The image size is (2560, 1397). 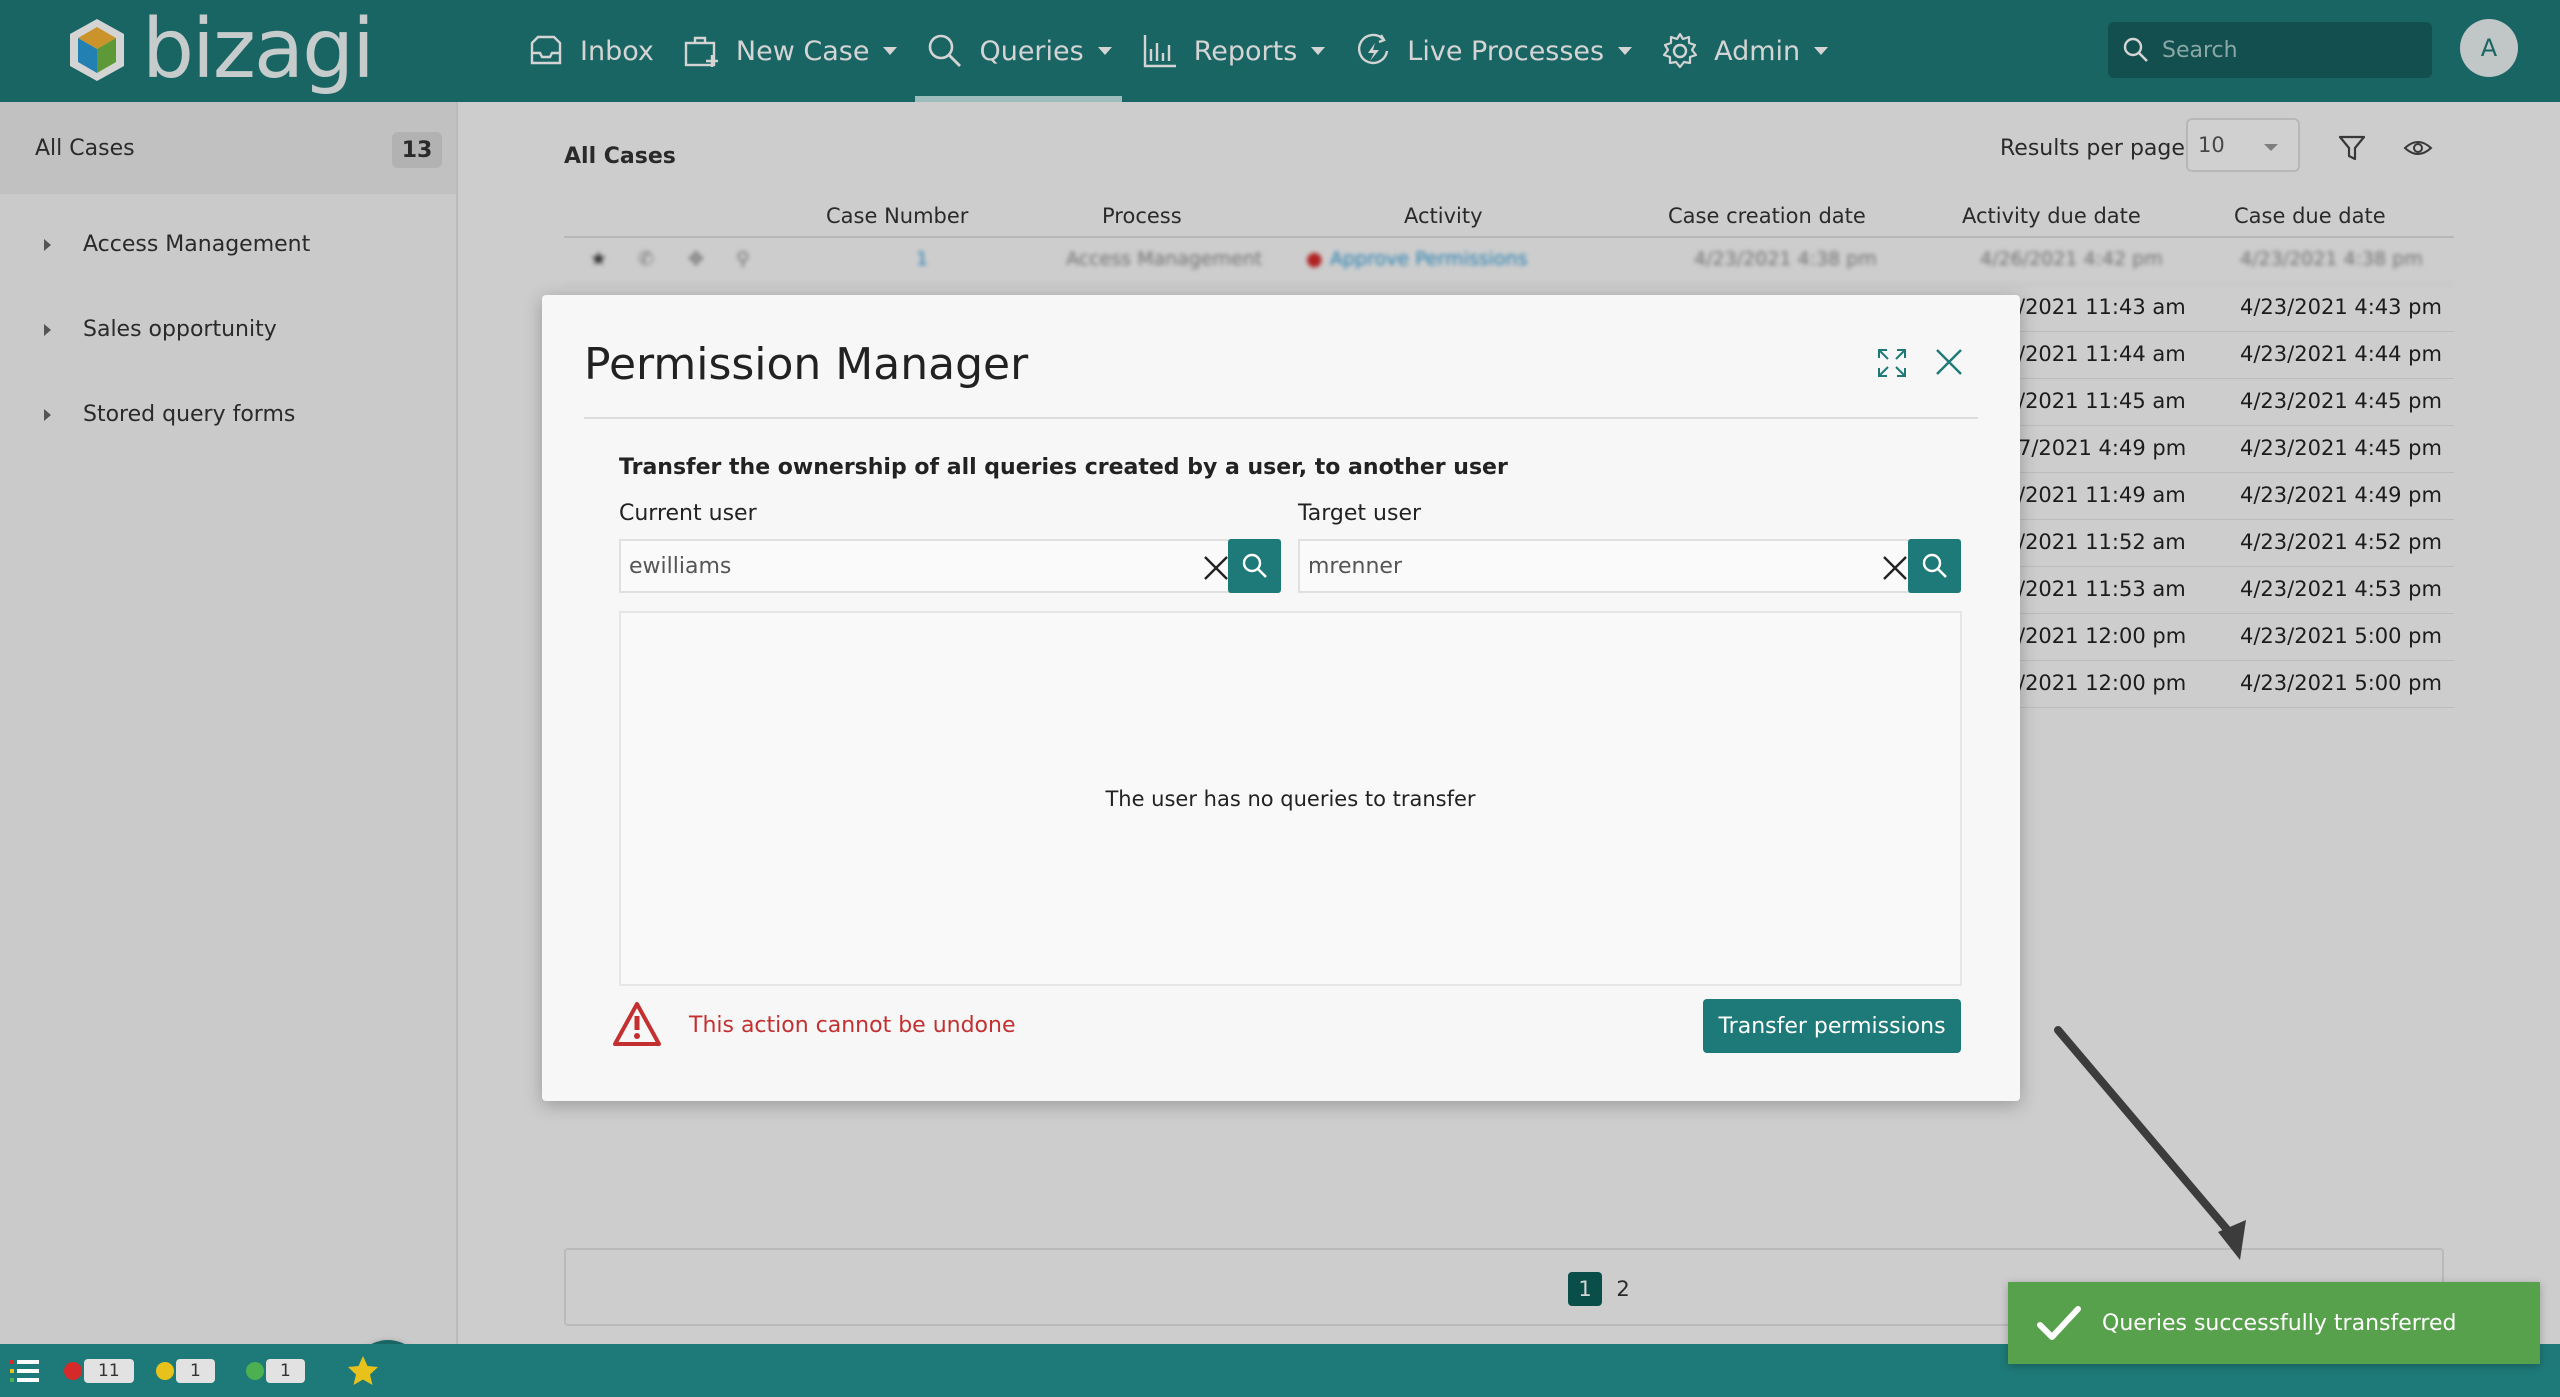 What do you see at coordinates (1832, 1026) in the screenshot?
I see `transfer-permissions-button: Transfer permissions` at bounding box center [1832, 1026].